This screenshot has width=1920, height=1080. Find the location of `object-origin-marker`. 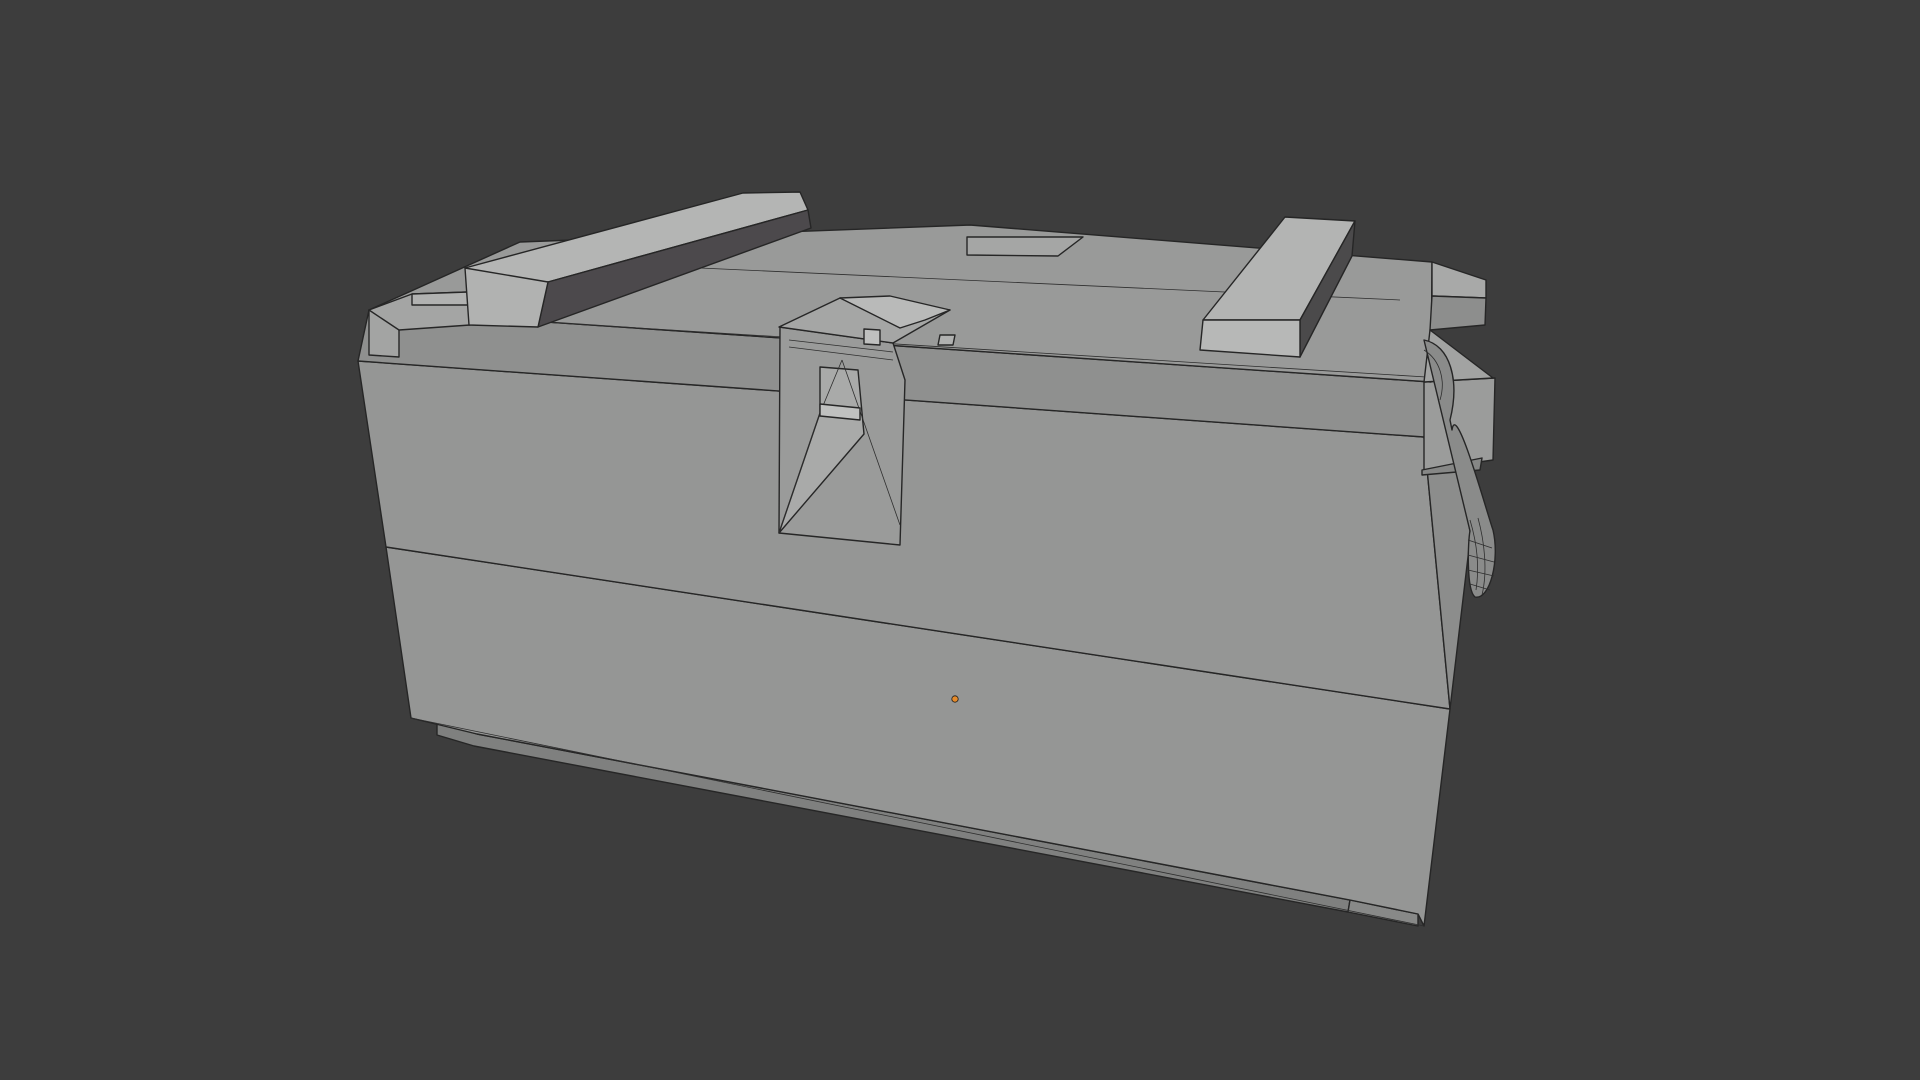

object-origin-marker is located at coordinates (955, 699).